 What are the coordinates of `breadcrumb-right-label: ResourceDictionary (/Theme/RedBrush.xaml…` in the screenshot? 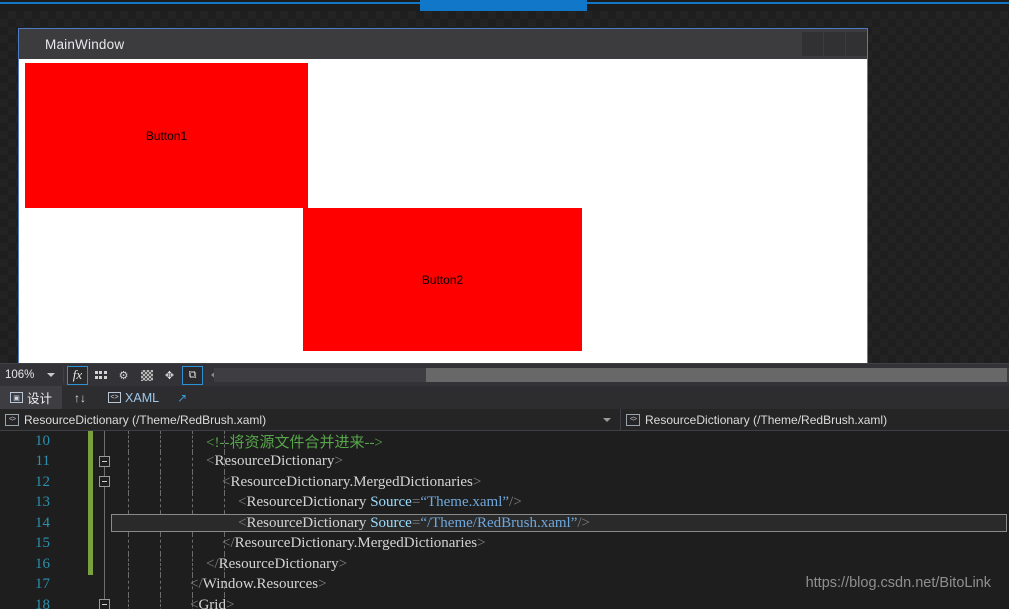 It's located at (766, 419).